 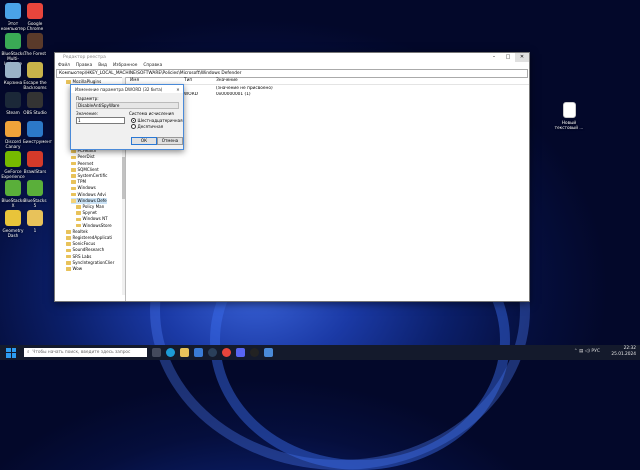 What do you see at coordinates (576, 351) in the screenshot?
I see `chevron-up-icon: ⌃` at bounding box center [576, 351].